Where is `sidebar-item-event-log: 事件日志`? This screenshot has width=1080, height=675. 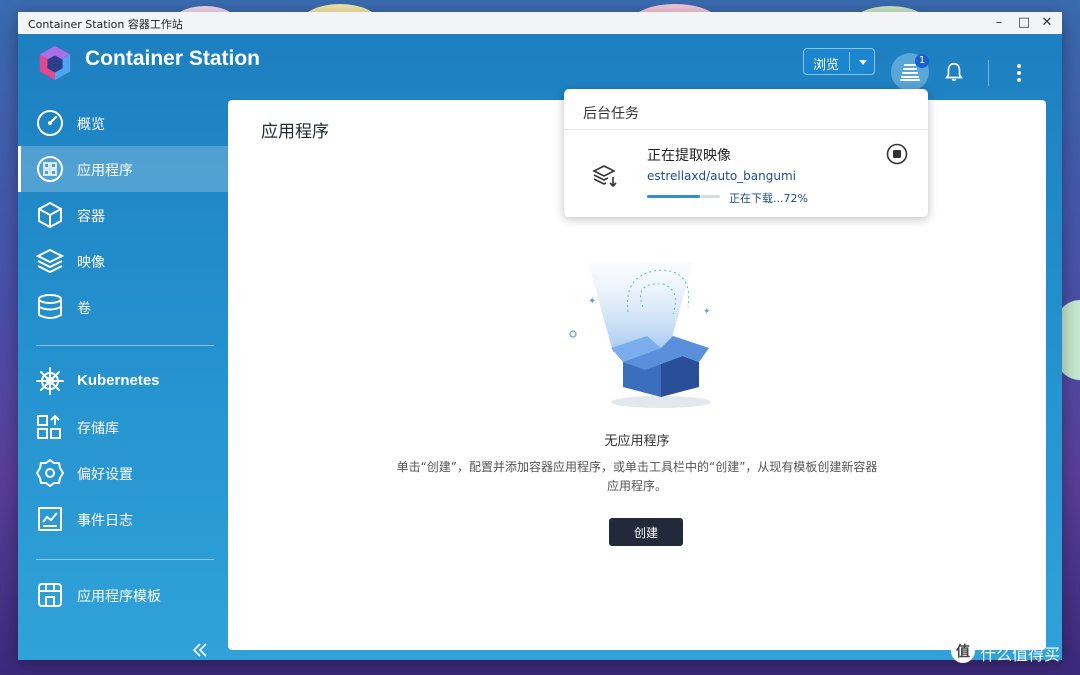 sidebar-item-event-log: 事件日志 is located at coordinates (123, 519).